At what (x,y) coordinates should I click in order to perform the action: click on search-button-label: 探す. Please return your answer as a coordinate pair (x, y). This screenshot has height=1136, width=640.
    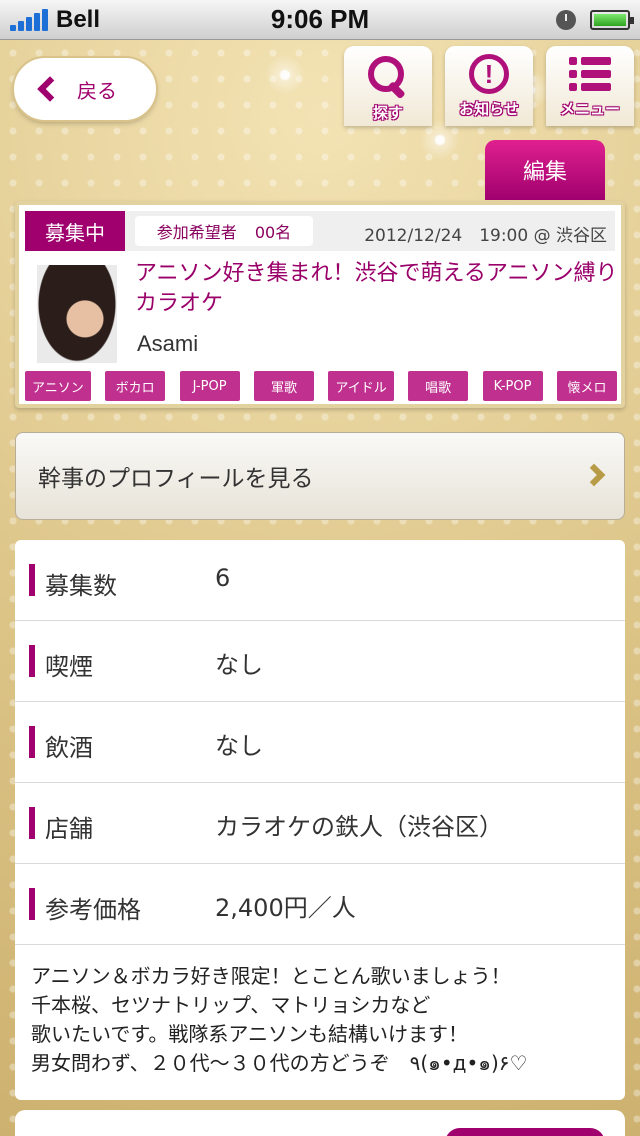
    Looking at the image, I should click on (387, 113).